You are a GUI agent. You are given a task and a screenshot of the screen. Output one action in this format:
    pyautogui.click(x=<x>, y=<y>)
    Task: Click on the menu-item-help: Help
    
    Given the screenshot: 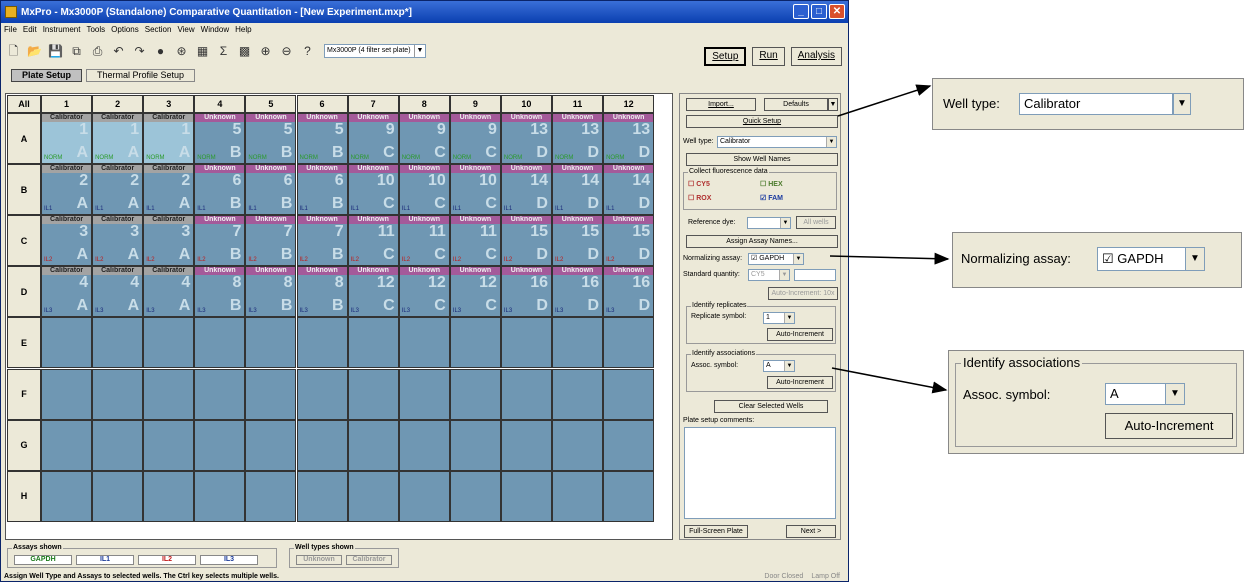 What is the action you would take?
    pyautogui.click(x=243, y=29)
    